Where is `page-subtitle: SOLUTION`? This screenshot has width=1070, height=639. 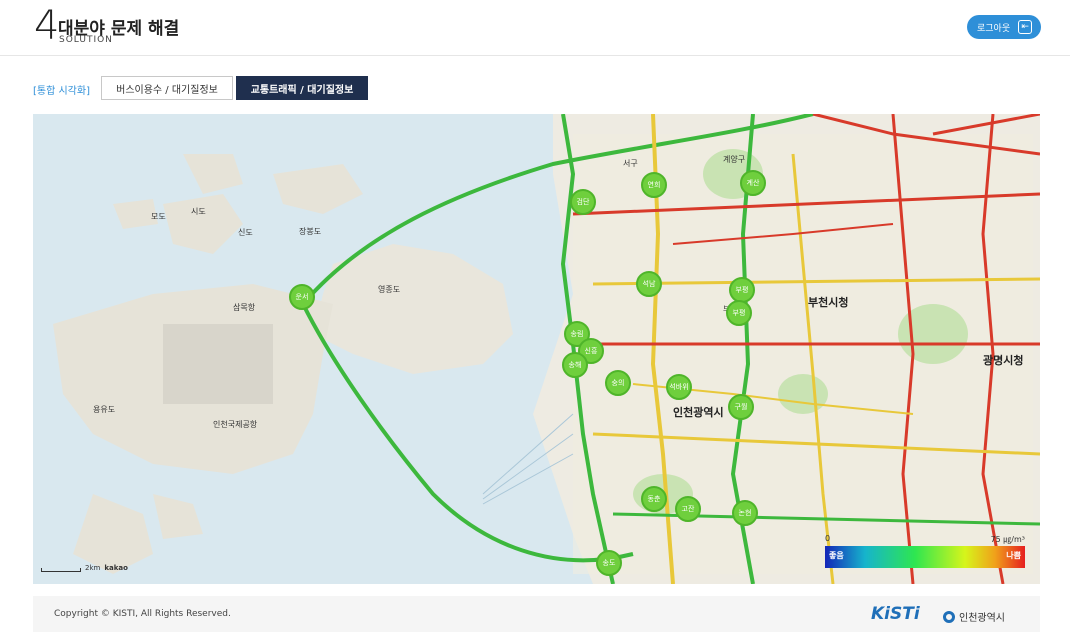
page-subtitle: SOLUTION is located at coordinates (86, 40).